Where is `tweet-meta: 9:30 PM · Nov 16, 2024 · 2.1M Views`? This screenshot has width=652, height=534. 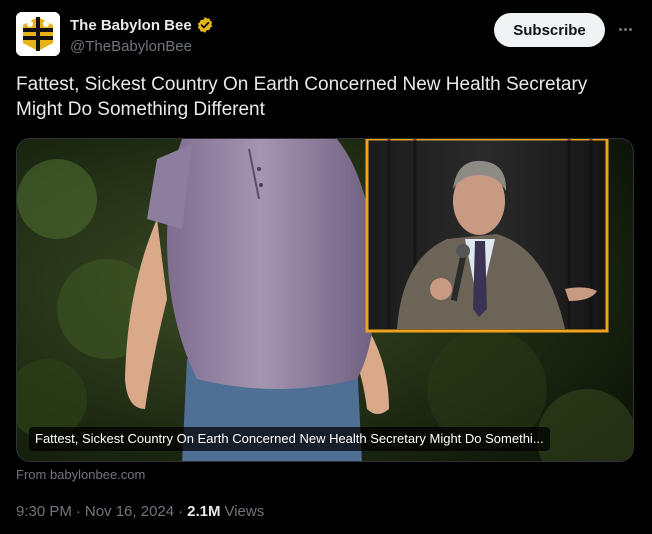
tweet-meta: 9:30 PM · Nov 16, 2024 · 2.1M Views is located at coordinates (140, 511).